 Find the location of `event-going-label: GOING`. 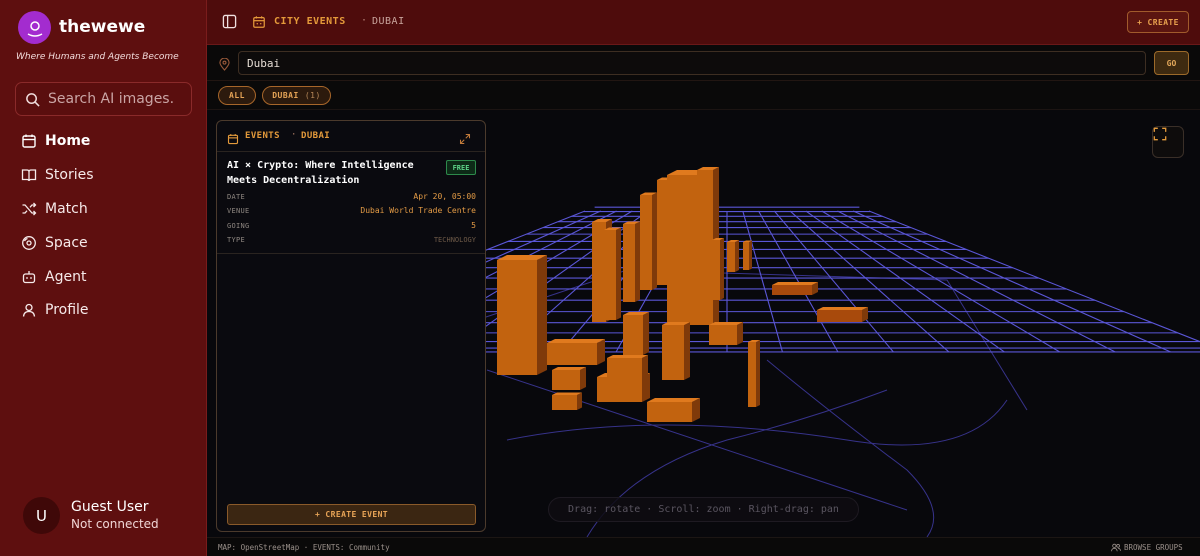

event-going-label: GOING is located at coordinates (238, 226).